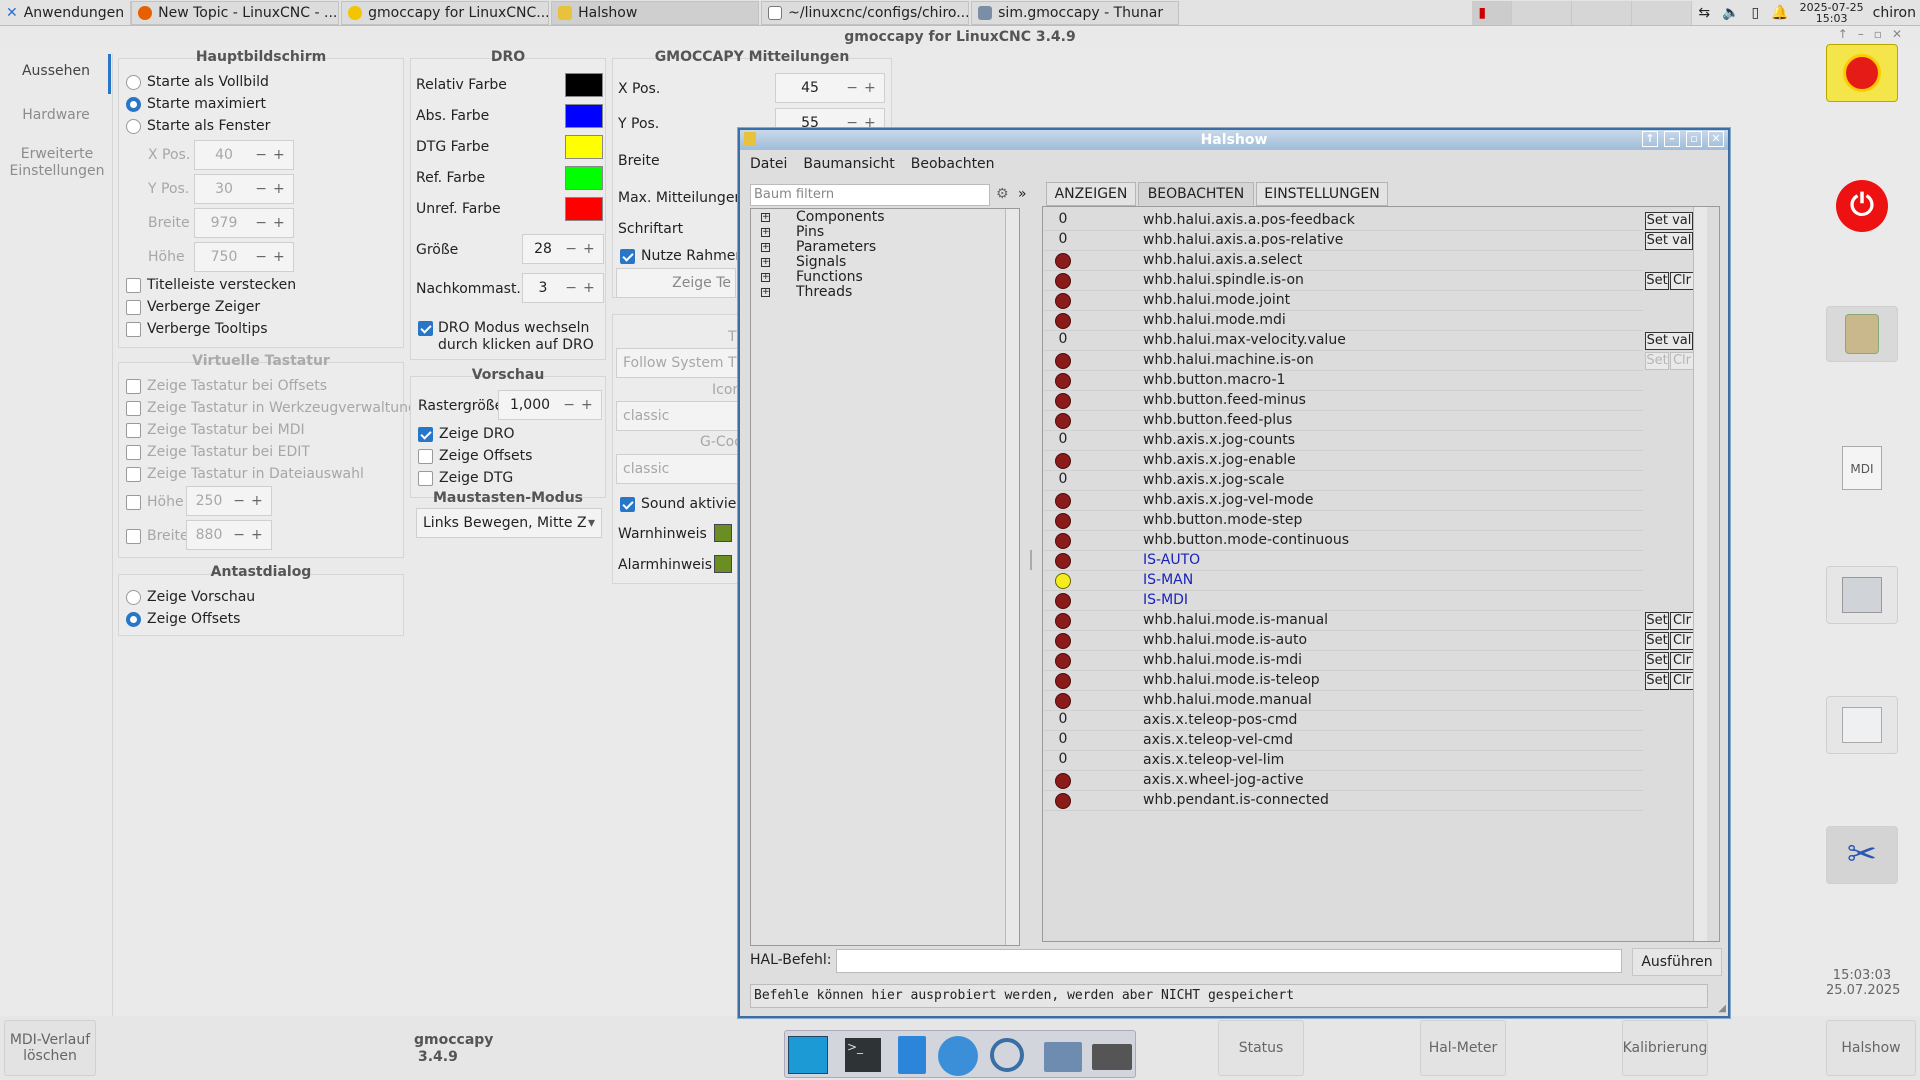  I want to click on tree-filter-input: Baum filtern, so click(870, 195).